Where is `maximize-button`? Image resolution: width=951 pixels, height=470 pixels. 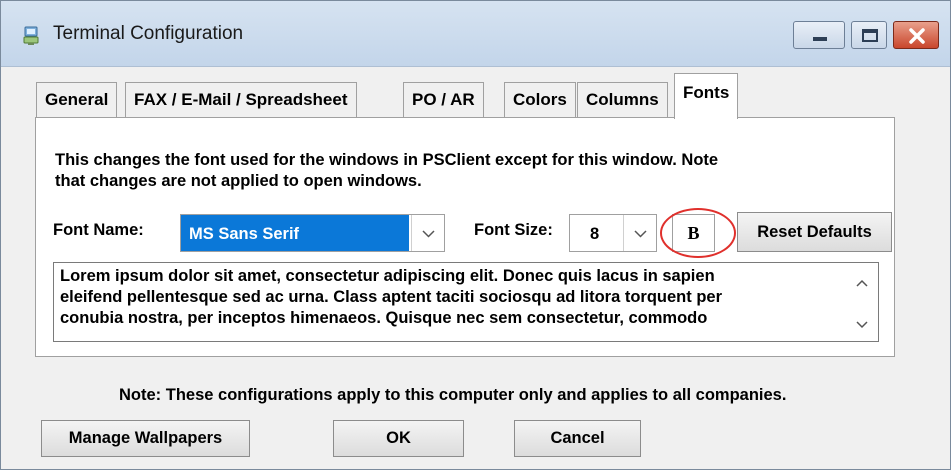 maximize-button is located at coordinates (869, 35).